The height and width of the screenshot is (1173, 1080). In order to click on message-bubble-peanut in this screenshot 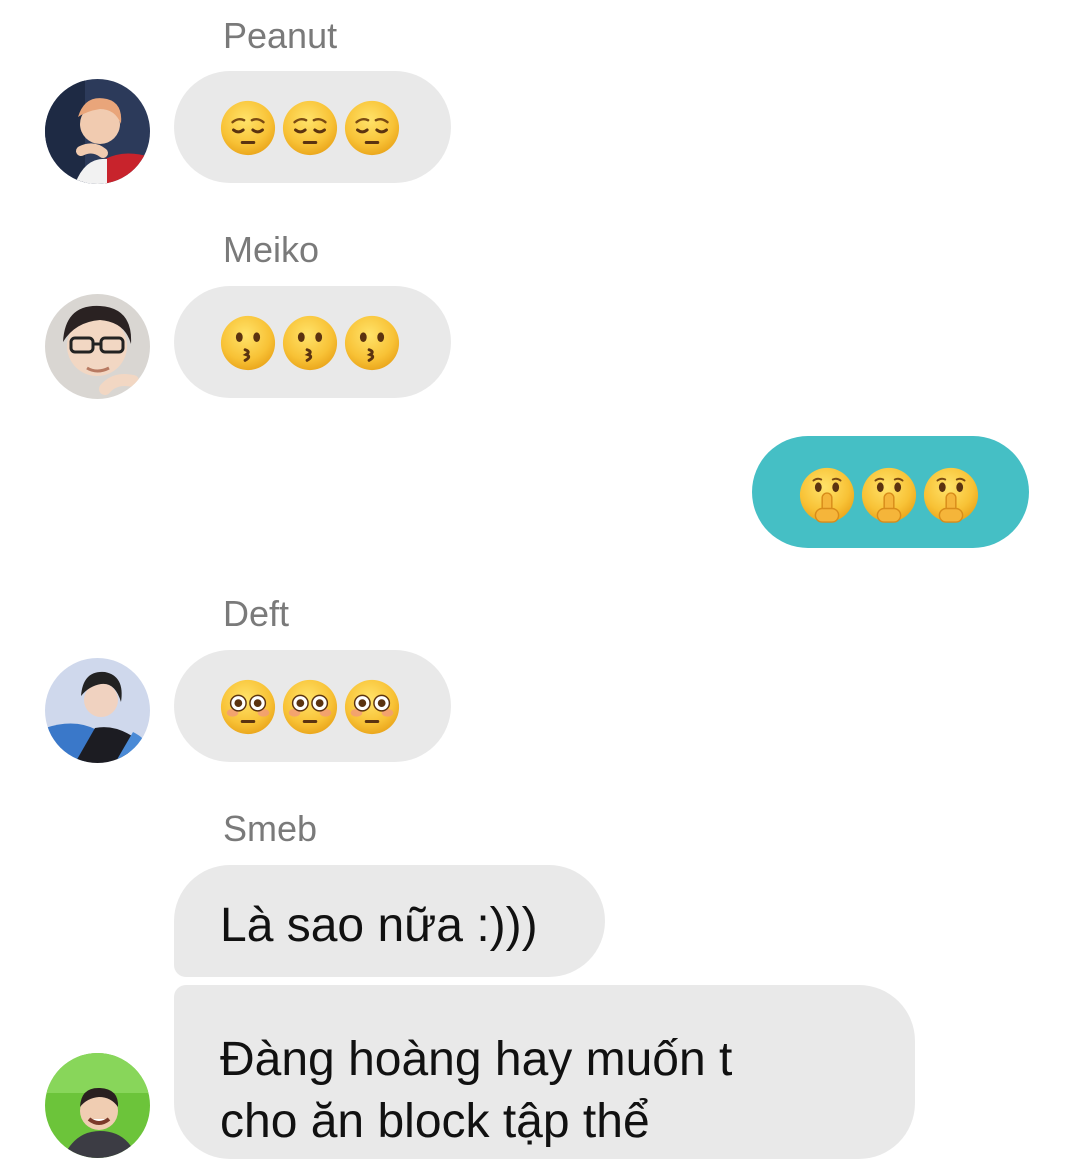, I will do `click(312, 127)`.